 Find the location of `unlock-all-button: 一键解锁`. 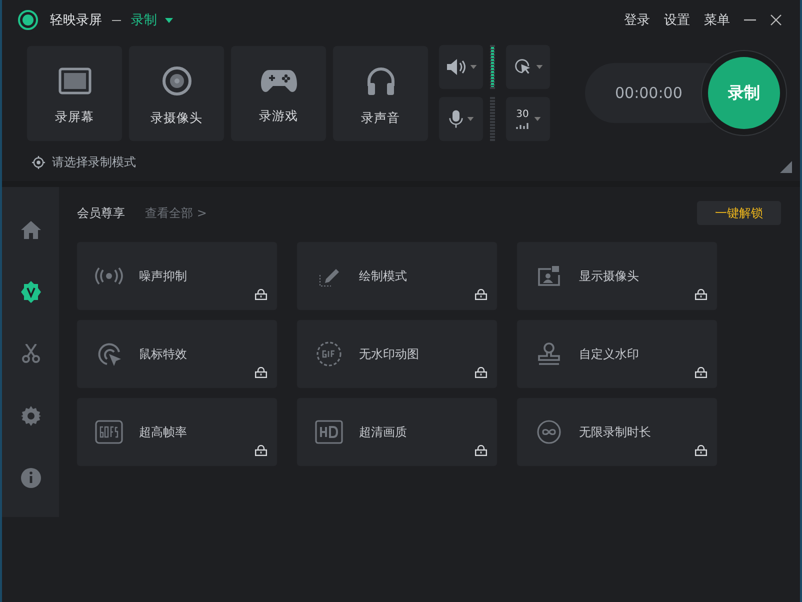

unlock-all-button: 一键解锁 is located at coordinates (739, 213).